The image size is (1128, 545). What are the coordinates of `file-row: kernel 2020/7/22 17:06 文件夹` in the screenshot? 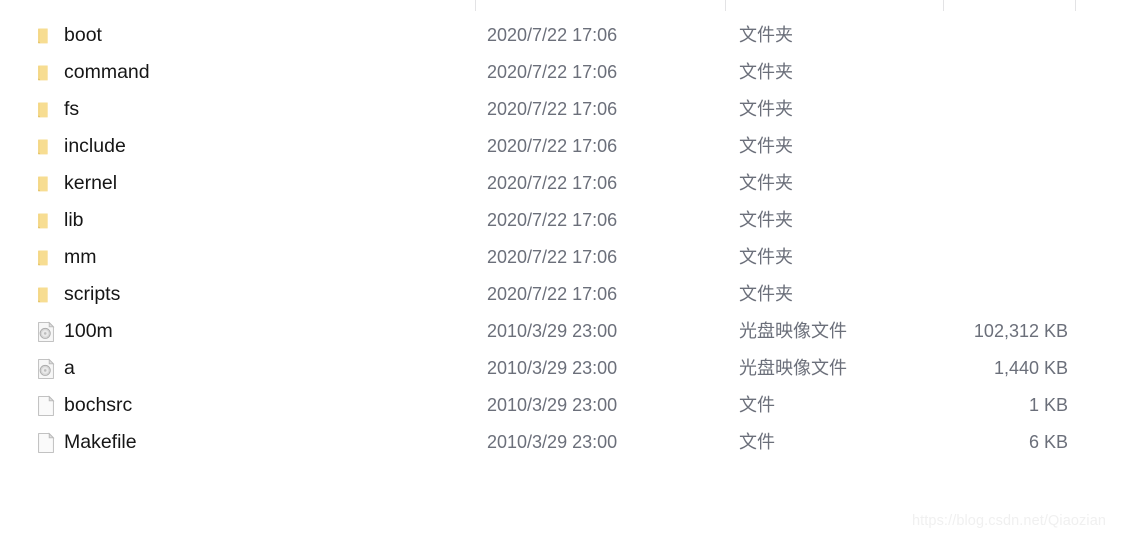 It's located at (564, 183).